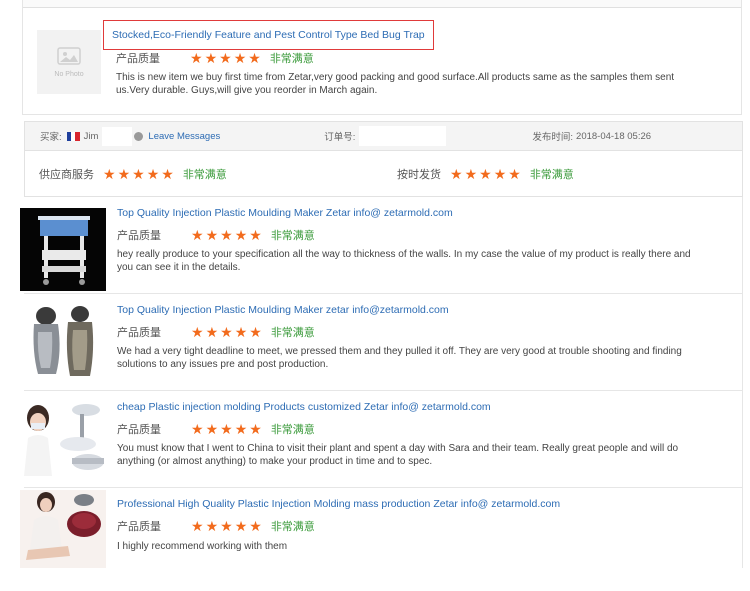  Describe the element at coordinates (403, 136) in the screenshot. I see `redacted-order-number` at that location.